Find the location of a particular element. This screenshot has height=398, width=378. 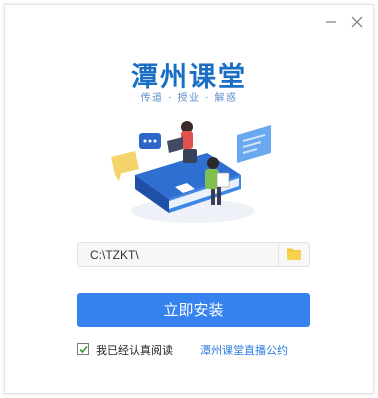

chat-bubble-yellow-icon is located at coordinates (125, 166).